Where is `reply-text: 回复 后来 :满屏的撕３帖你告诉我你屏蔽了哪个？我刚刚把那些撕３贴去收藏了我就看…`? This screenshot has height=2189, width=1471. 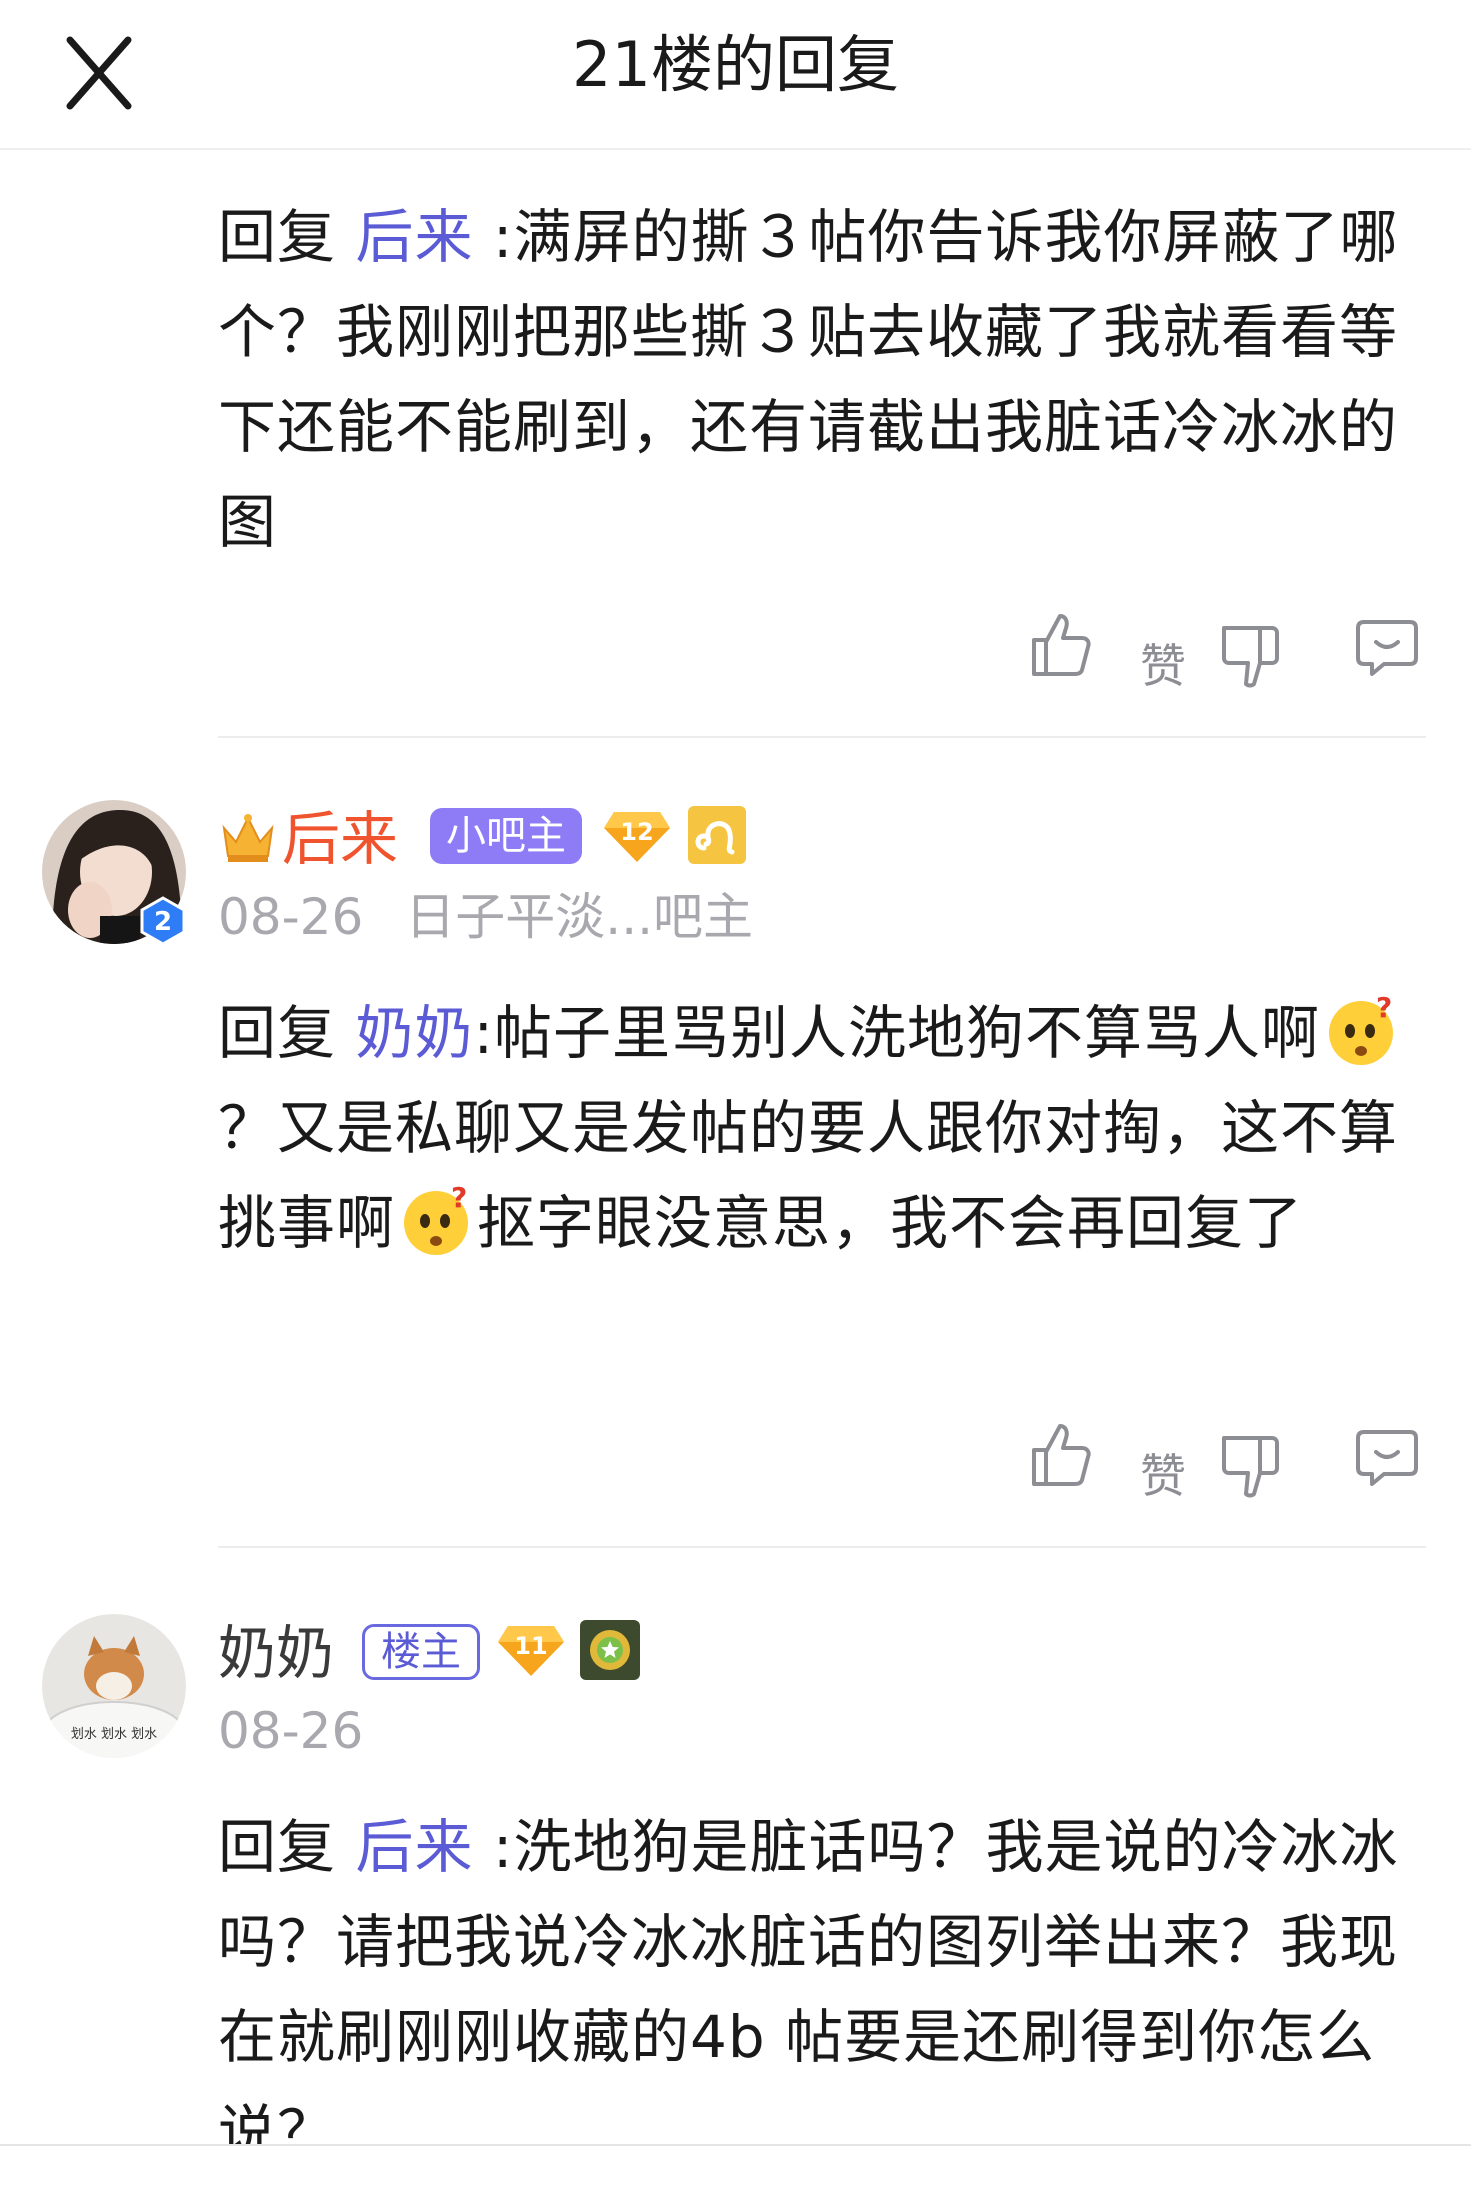
reply-text: 回复 后来 :满屏的撕３帖你告诉我你屏蔽了哪个？我刚刚把那些撕３贴去收藏了我就看… is located at coordinates (825, 380).